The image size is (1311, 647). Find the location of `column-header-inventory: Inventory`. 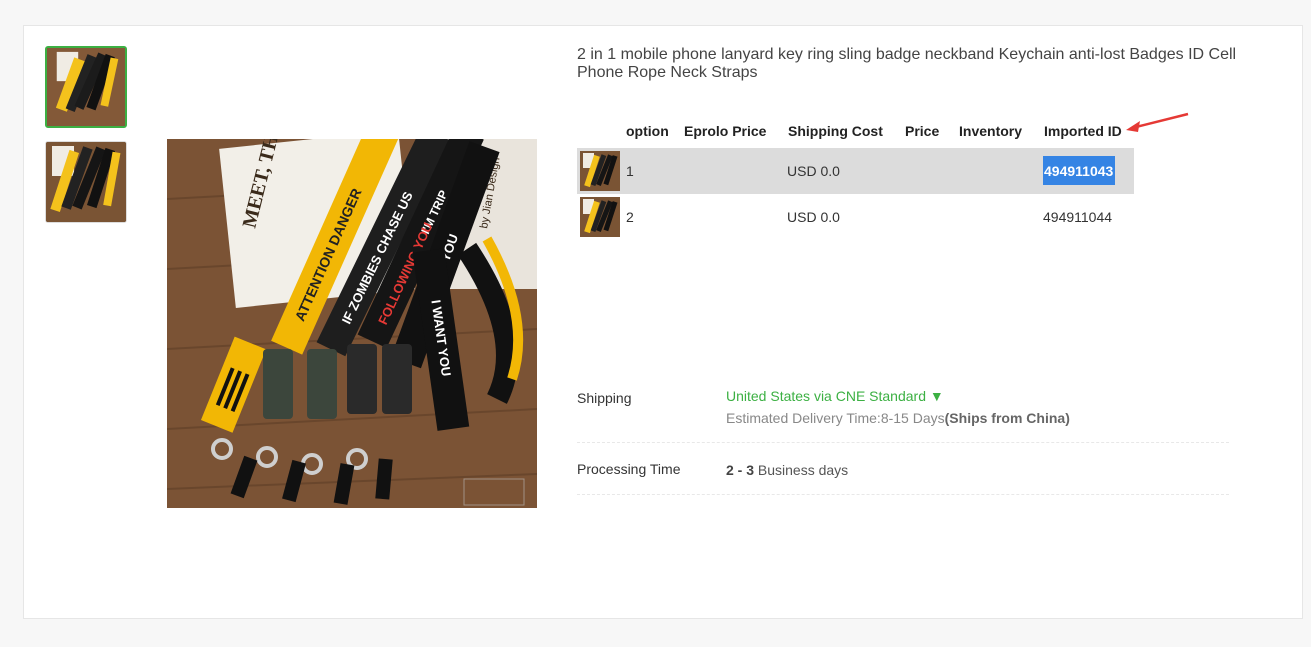

column-header-inventory: Inventory is located at coordinates (991, 131).